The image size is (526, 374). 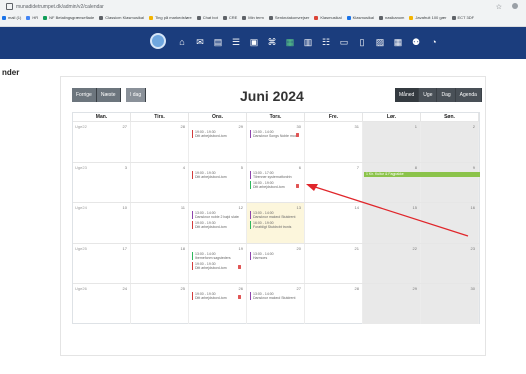 What do you see at coordinates (416, 167) in the screenshot?
I see `day-number: 8` at bounding box center [416, 167].